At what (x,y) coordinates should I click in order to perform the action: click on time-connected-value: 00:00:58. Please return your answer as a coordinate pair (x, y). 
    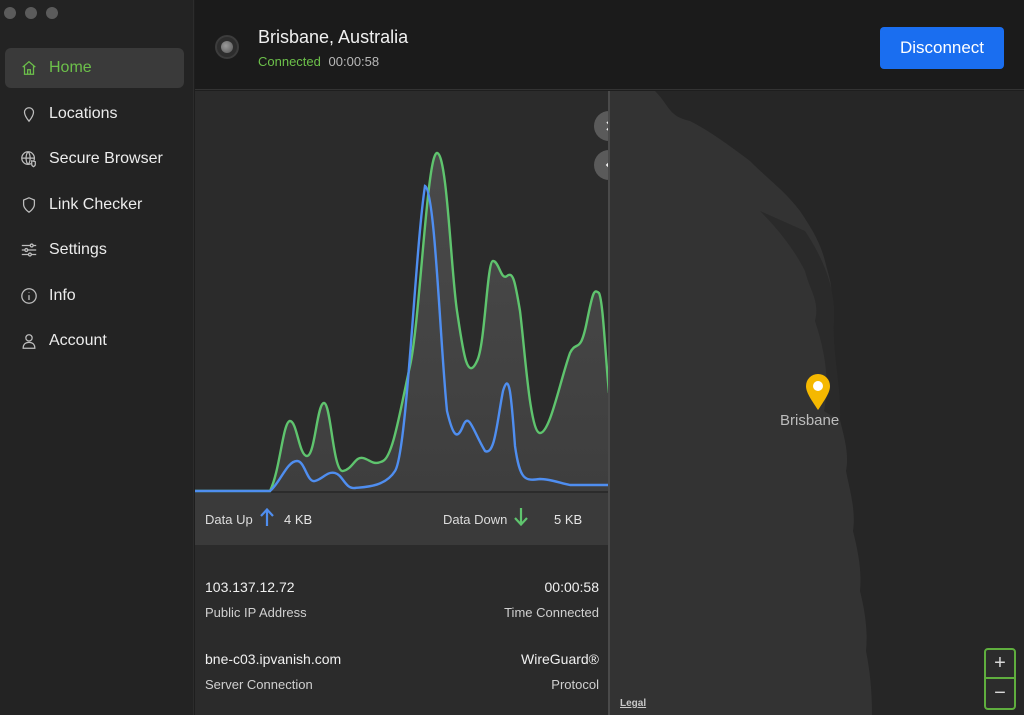
    Looking at the image, I should click on (572, 587).